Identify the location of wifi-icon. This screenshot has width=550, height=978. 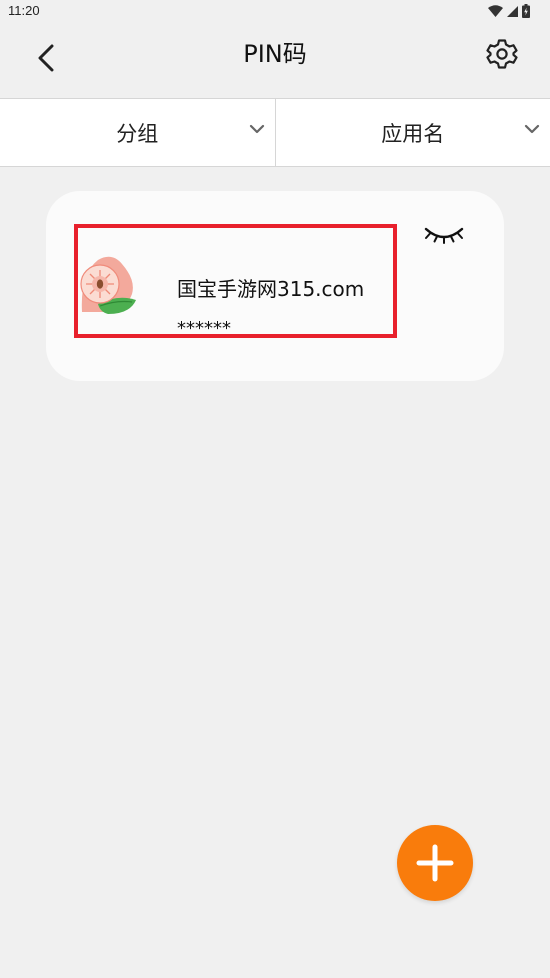
(495, 11).